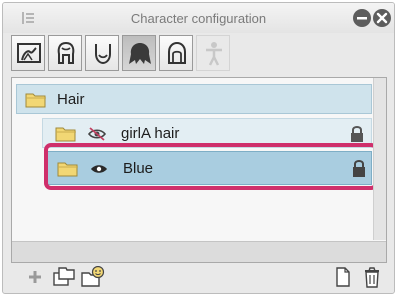 The image size is (397, 296). I want to click on human-figure-icon, so click(214, 54).